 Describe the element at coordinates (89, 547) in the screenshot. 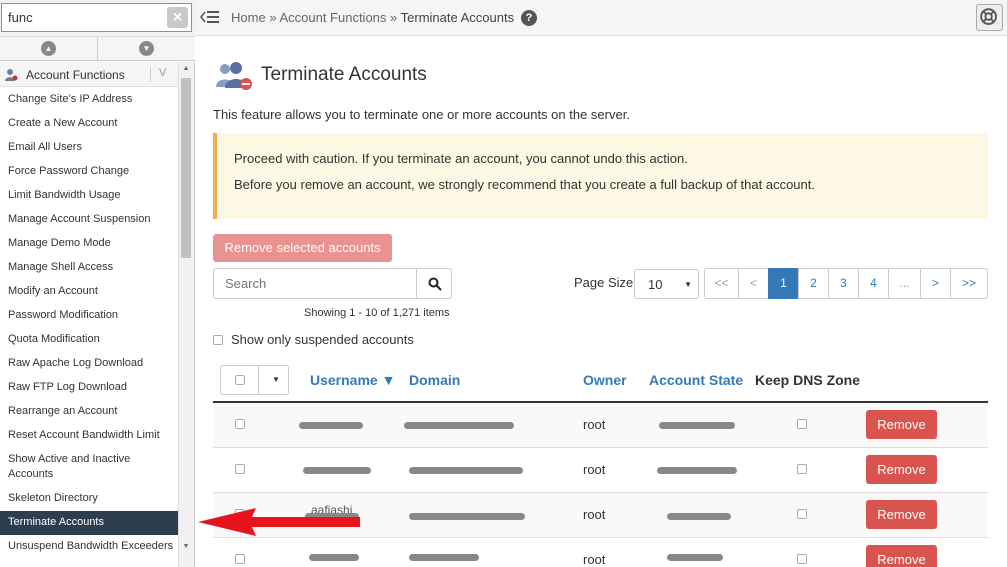

I see `sidebar-item-unsuspend-bandwidth: Unsuspend Bandwidth Exceeders` at that location.